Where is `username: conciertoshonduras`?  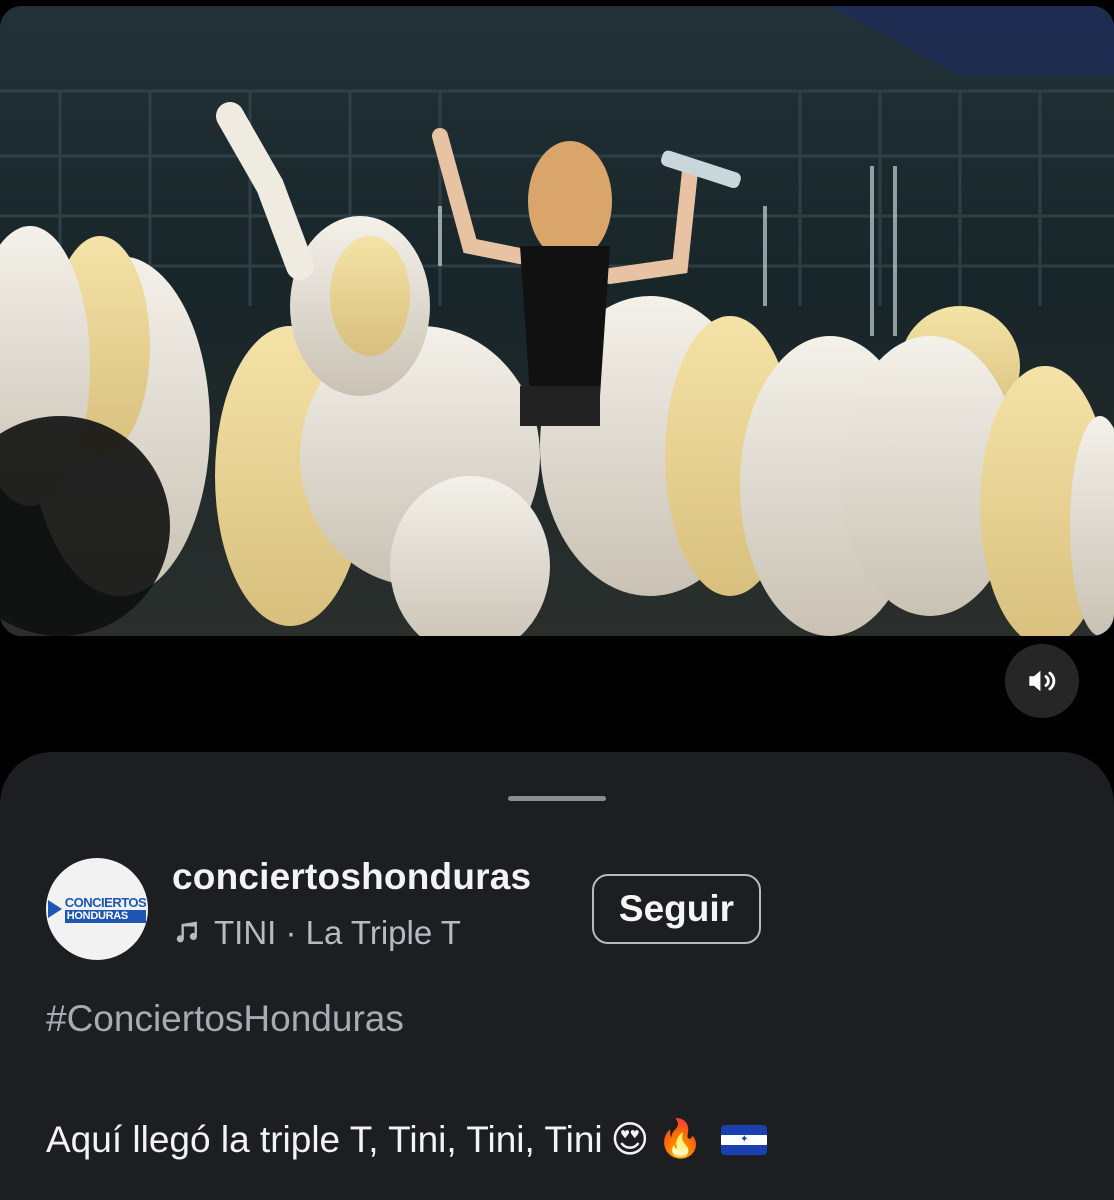
username: conciertoshonduras is located at coordinates (351, 877).